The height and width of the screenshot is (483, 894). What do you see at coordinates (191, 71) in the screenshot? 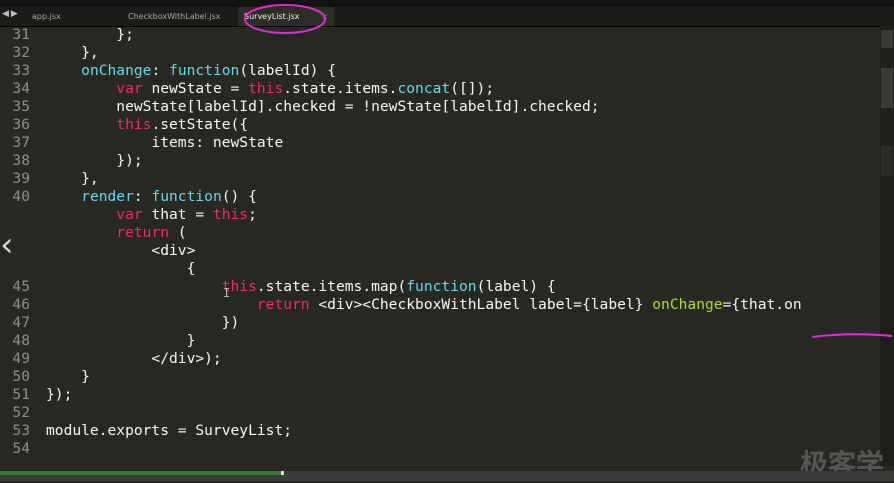
I see `code-text: onChange: function(labelId) {` at bounding box center [191, 71].